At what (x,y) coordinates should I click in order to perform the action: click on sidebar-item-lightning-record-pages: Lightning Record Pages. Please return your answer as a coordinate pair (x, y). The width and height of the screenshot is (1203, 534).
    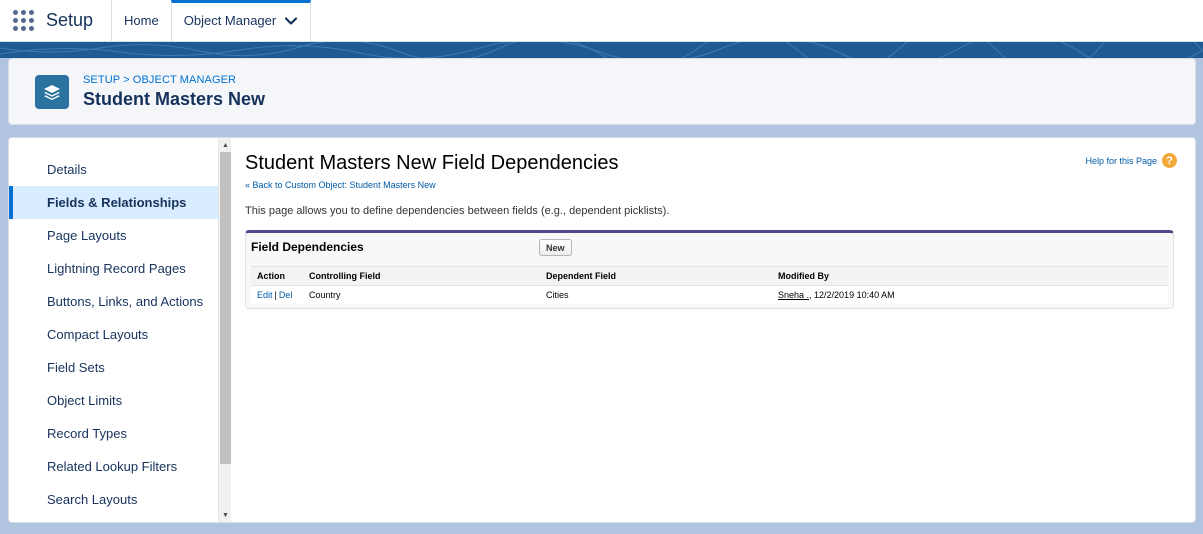
    Looking at the image, I should click on (113, 268).